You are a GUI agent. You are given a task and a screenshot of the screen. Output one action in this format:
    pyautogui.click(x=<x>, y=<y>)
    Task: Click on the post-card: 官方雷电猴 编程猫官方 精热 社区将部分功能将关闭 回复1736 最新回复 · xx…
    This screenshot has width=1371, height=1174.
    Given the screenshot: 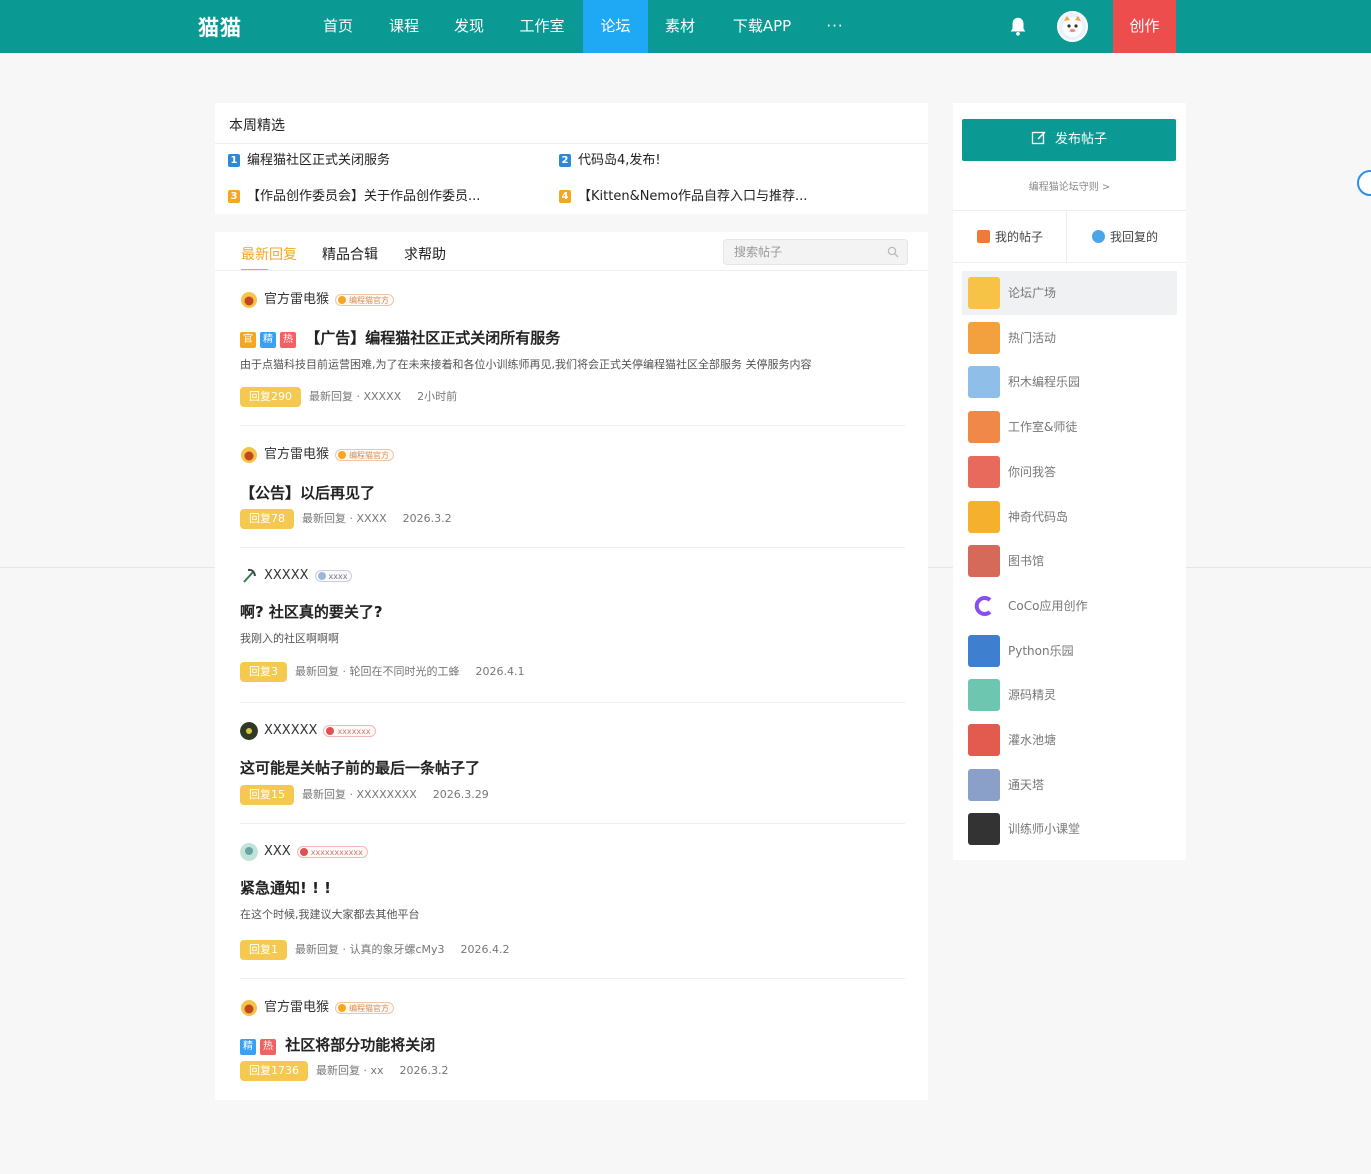 What is the action you would take?
    pyautogui.click(x=572, y=1043)
    